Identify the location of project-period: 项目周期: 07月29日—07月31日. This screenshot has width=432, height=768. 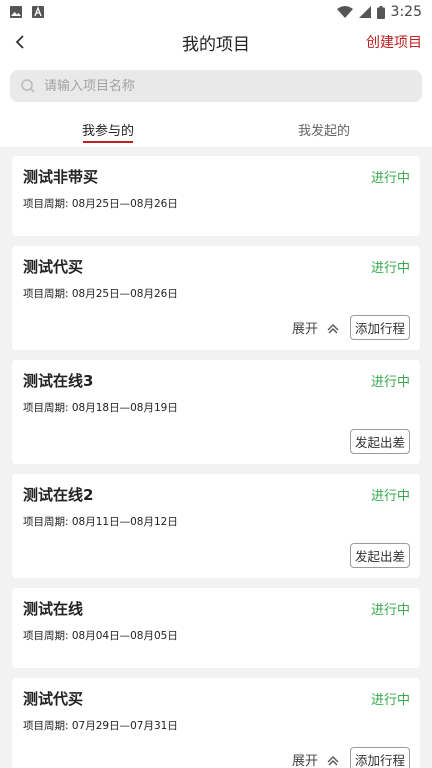
(100, 726).